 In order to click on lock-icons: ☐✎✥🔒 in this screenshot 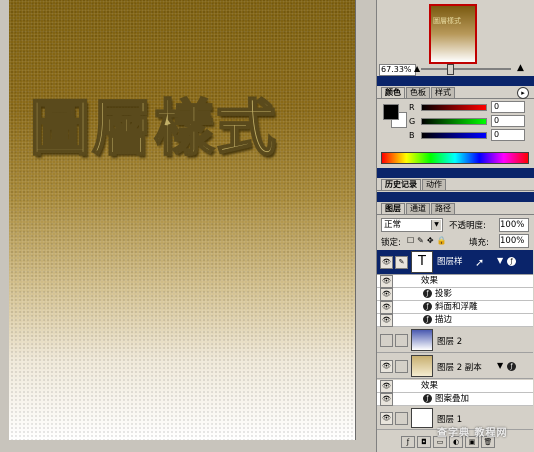, I will do `click(428, 240)`.